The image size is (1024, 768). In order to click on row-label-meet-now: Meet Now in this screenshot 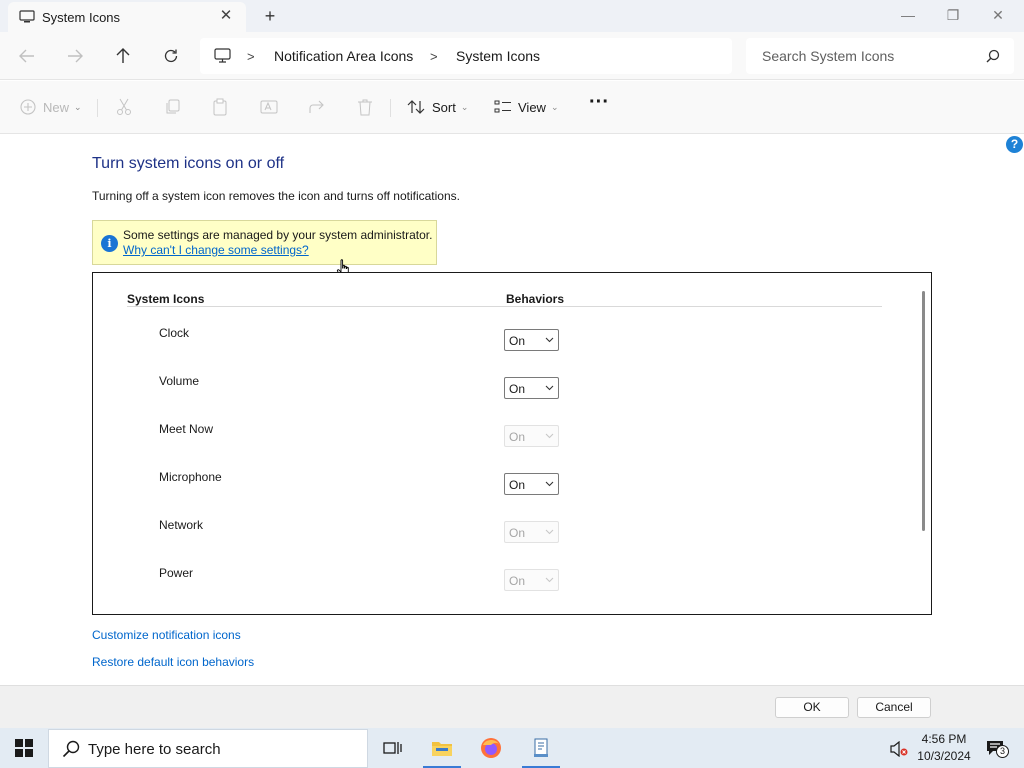, I will do `click(186, 429)`.